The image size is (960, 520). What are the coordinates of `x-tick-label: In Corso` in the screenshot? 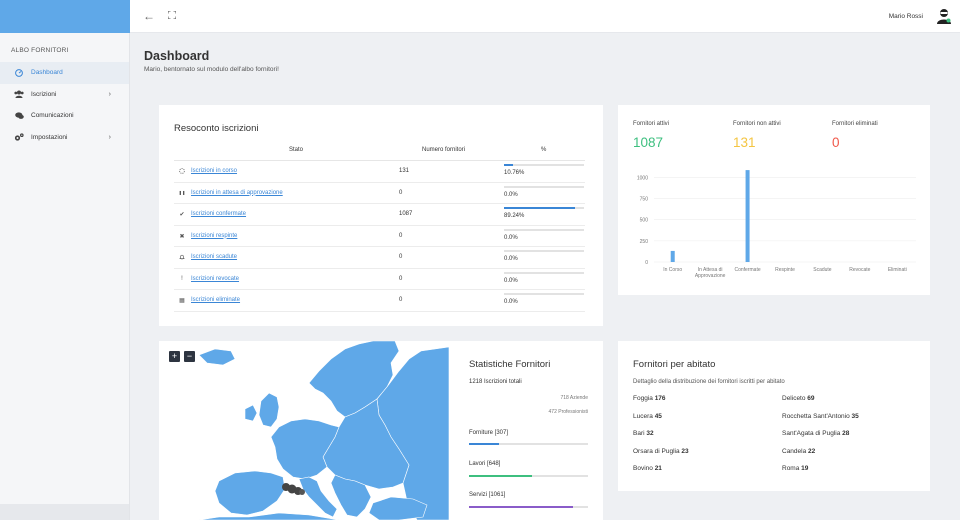 It's located at (672, 270).